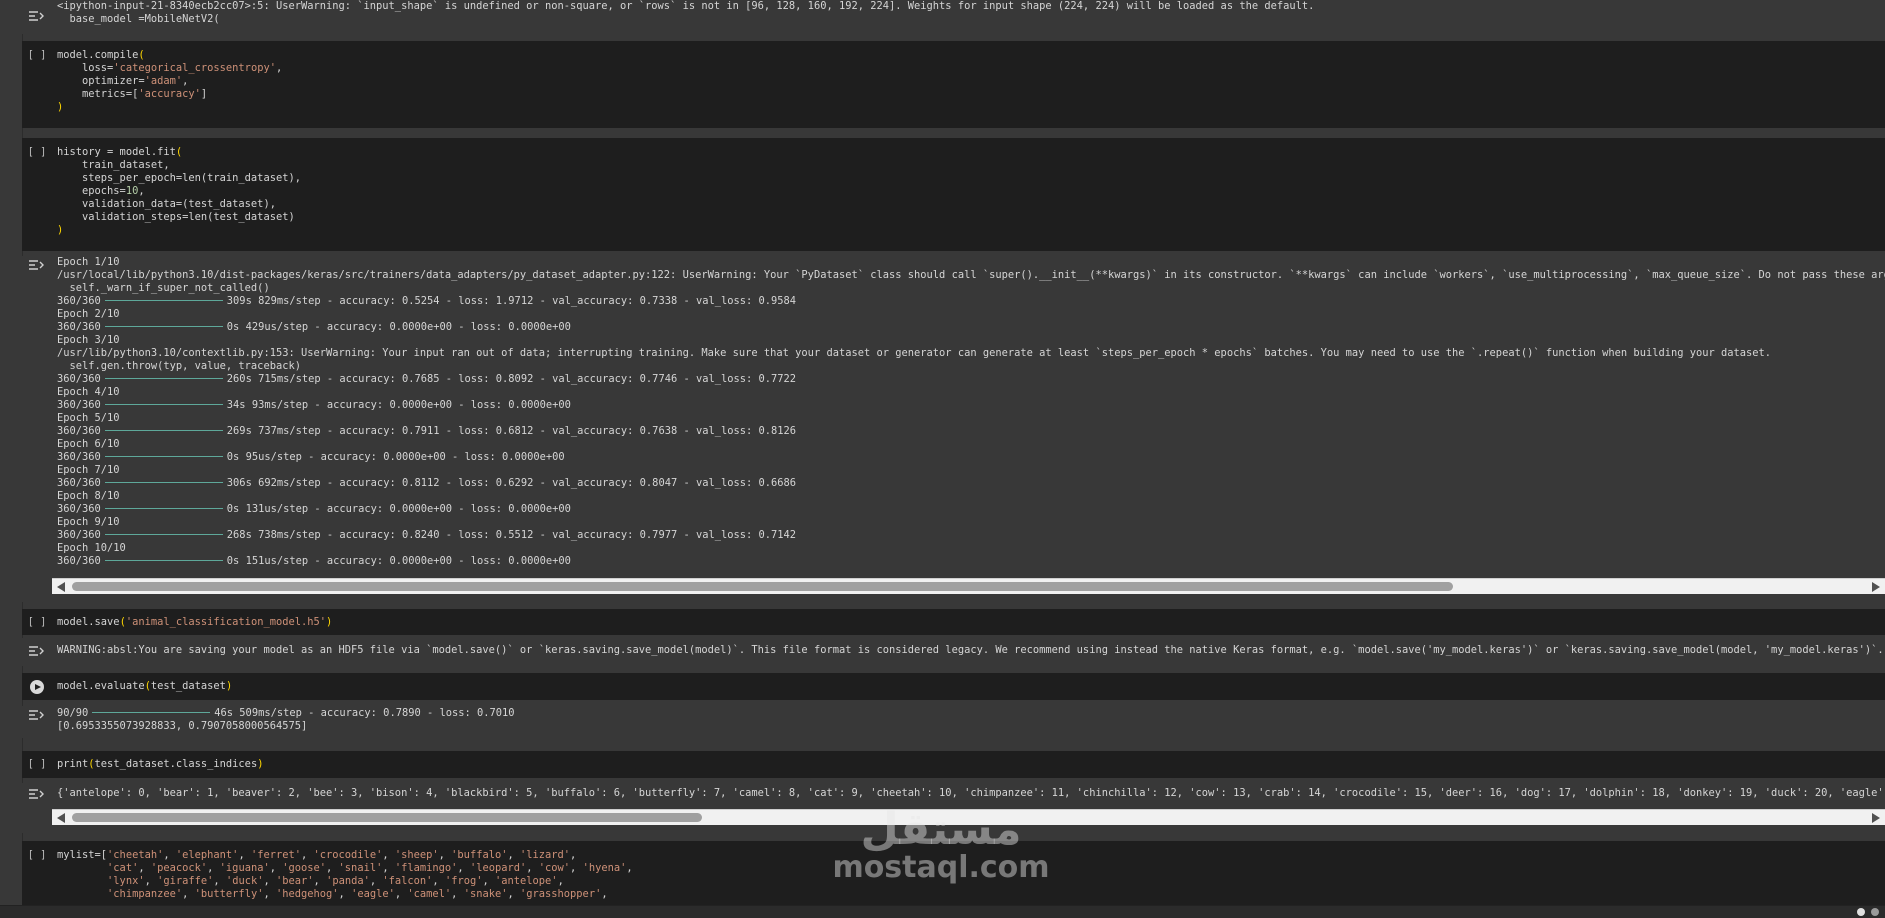 Image resolution: width=1885 pixels, height=918 pixels. Describe the element at coordinates (91, 548) in the screenshot. I see `output-line: Epoch 10/10` at that location.